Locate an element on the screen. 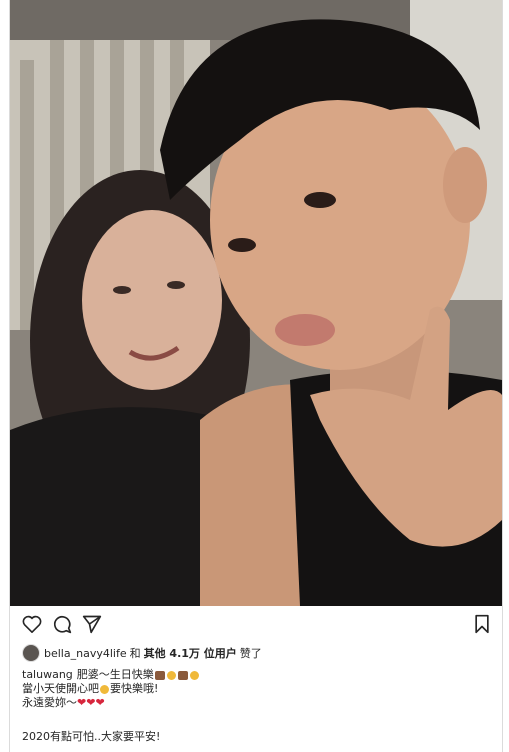 This screenshot has height=752, width=509. likes-and: 和 is located at coordinates (135, 653).